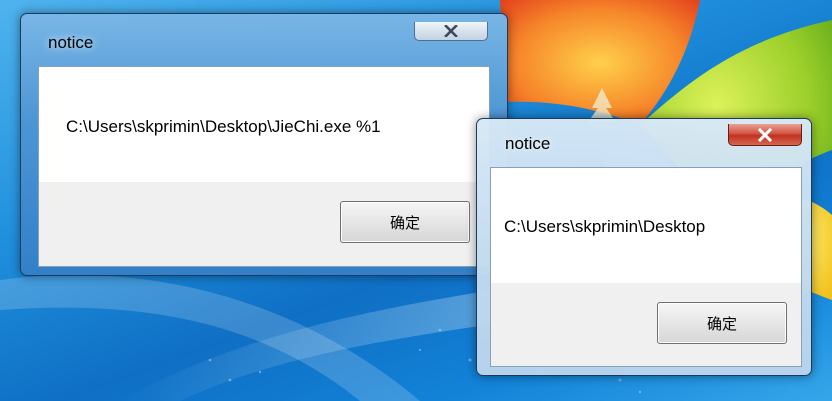 This screenshot has height=401, width=832. I want to click on message-text: C:\Users\skprimin\Desktop\JieChi.exe %1, so click(223, 126).